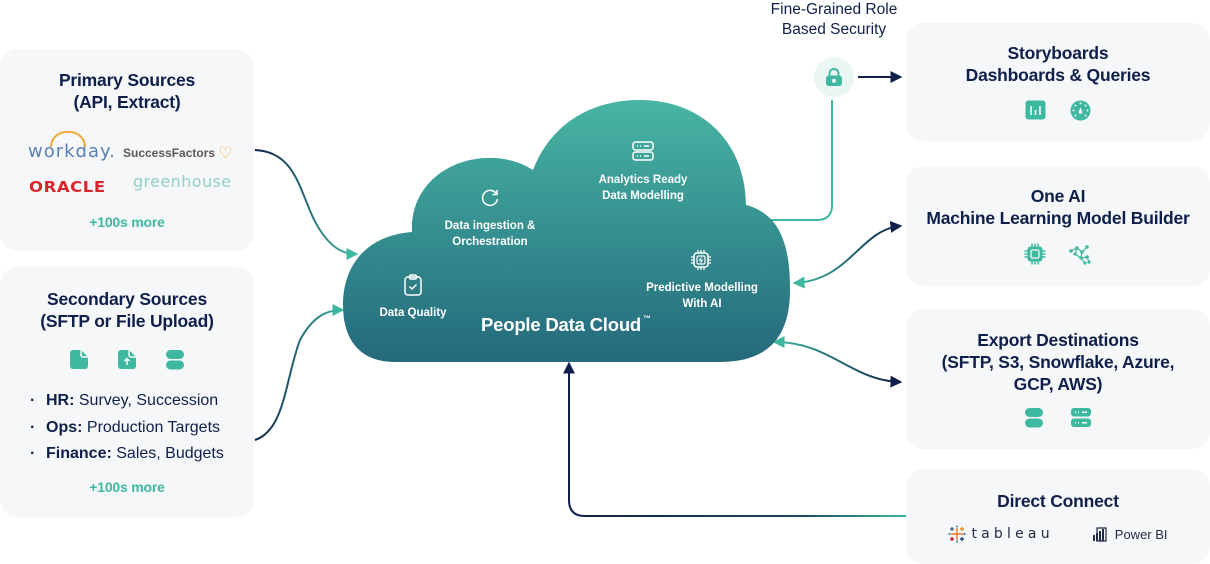 This screenshot has height=564, width=1210. Describe the element at coordinates (1080, 110) in the screenshot. I see `dashboard-gauge-icon` at that location.